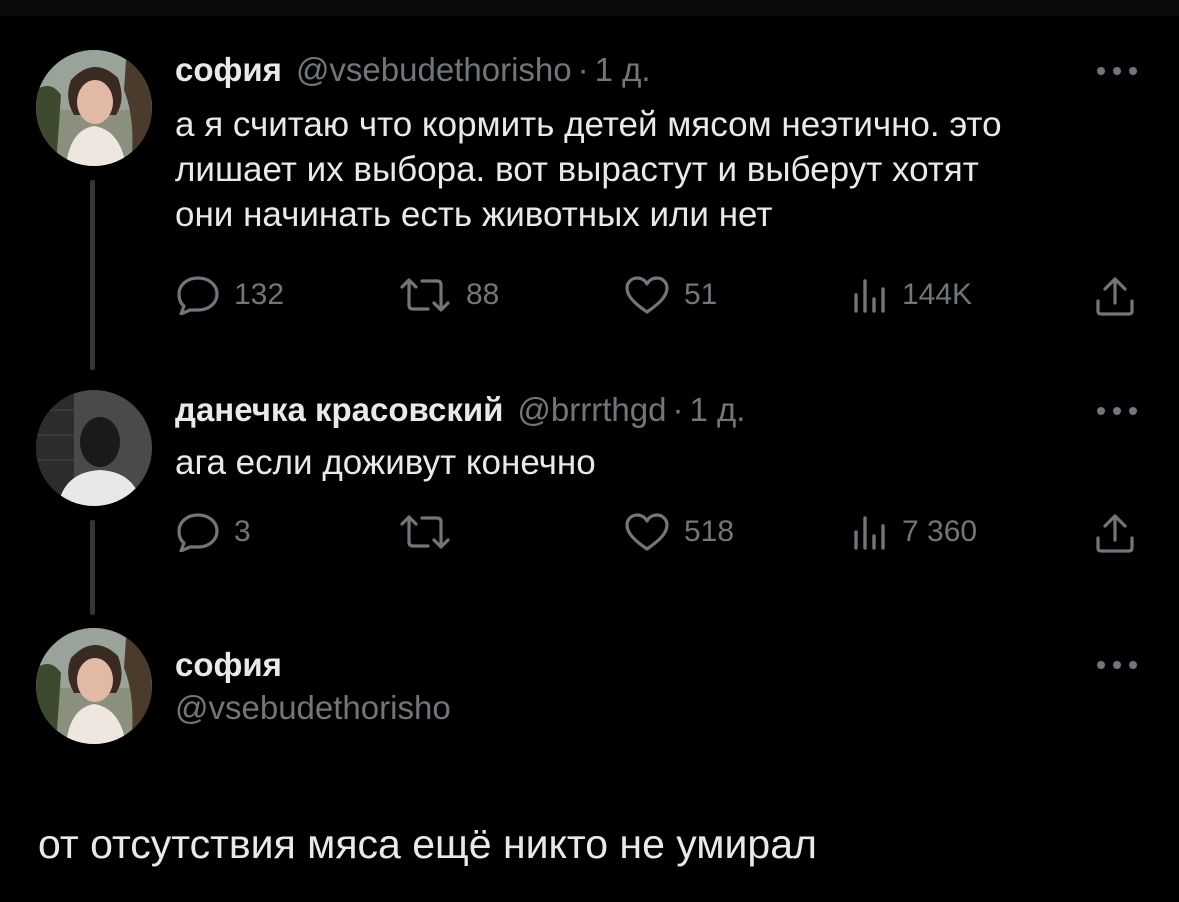  I want to click on retweet-button, so click(425, 532).